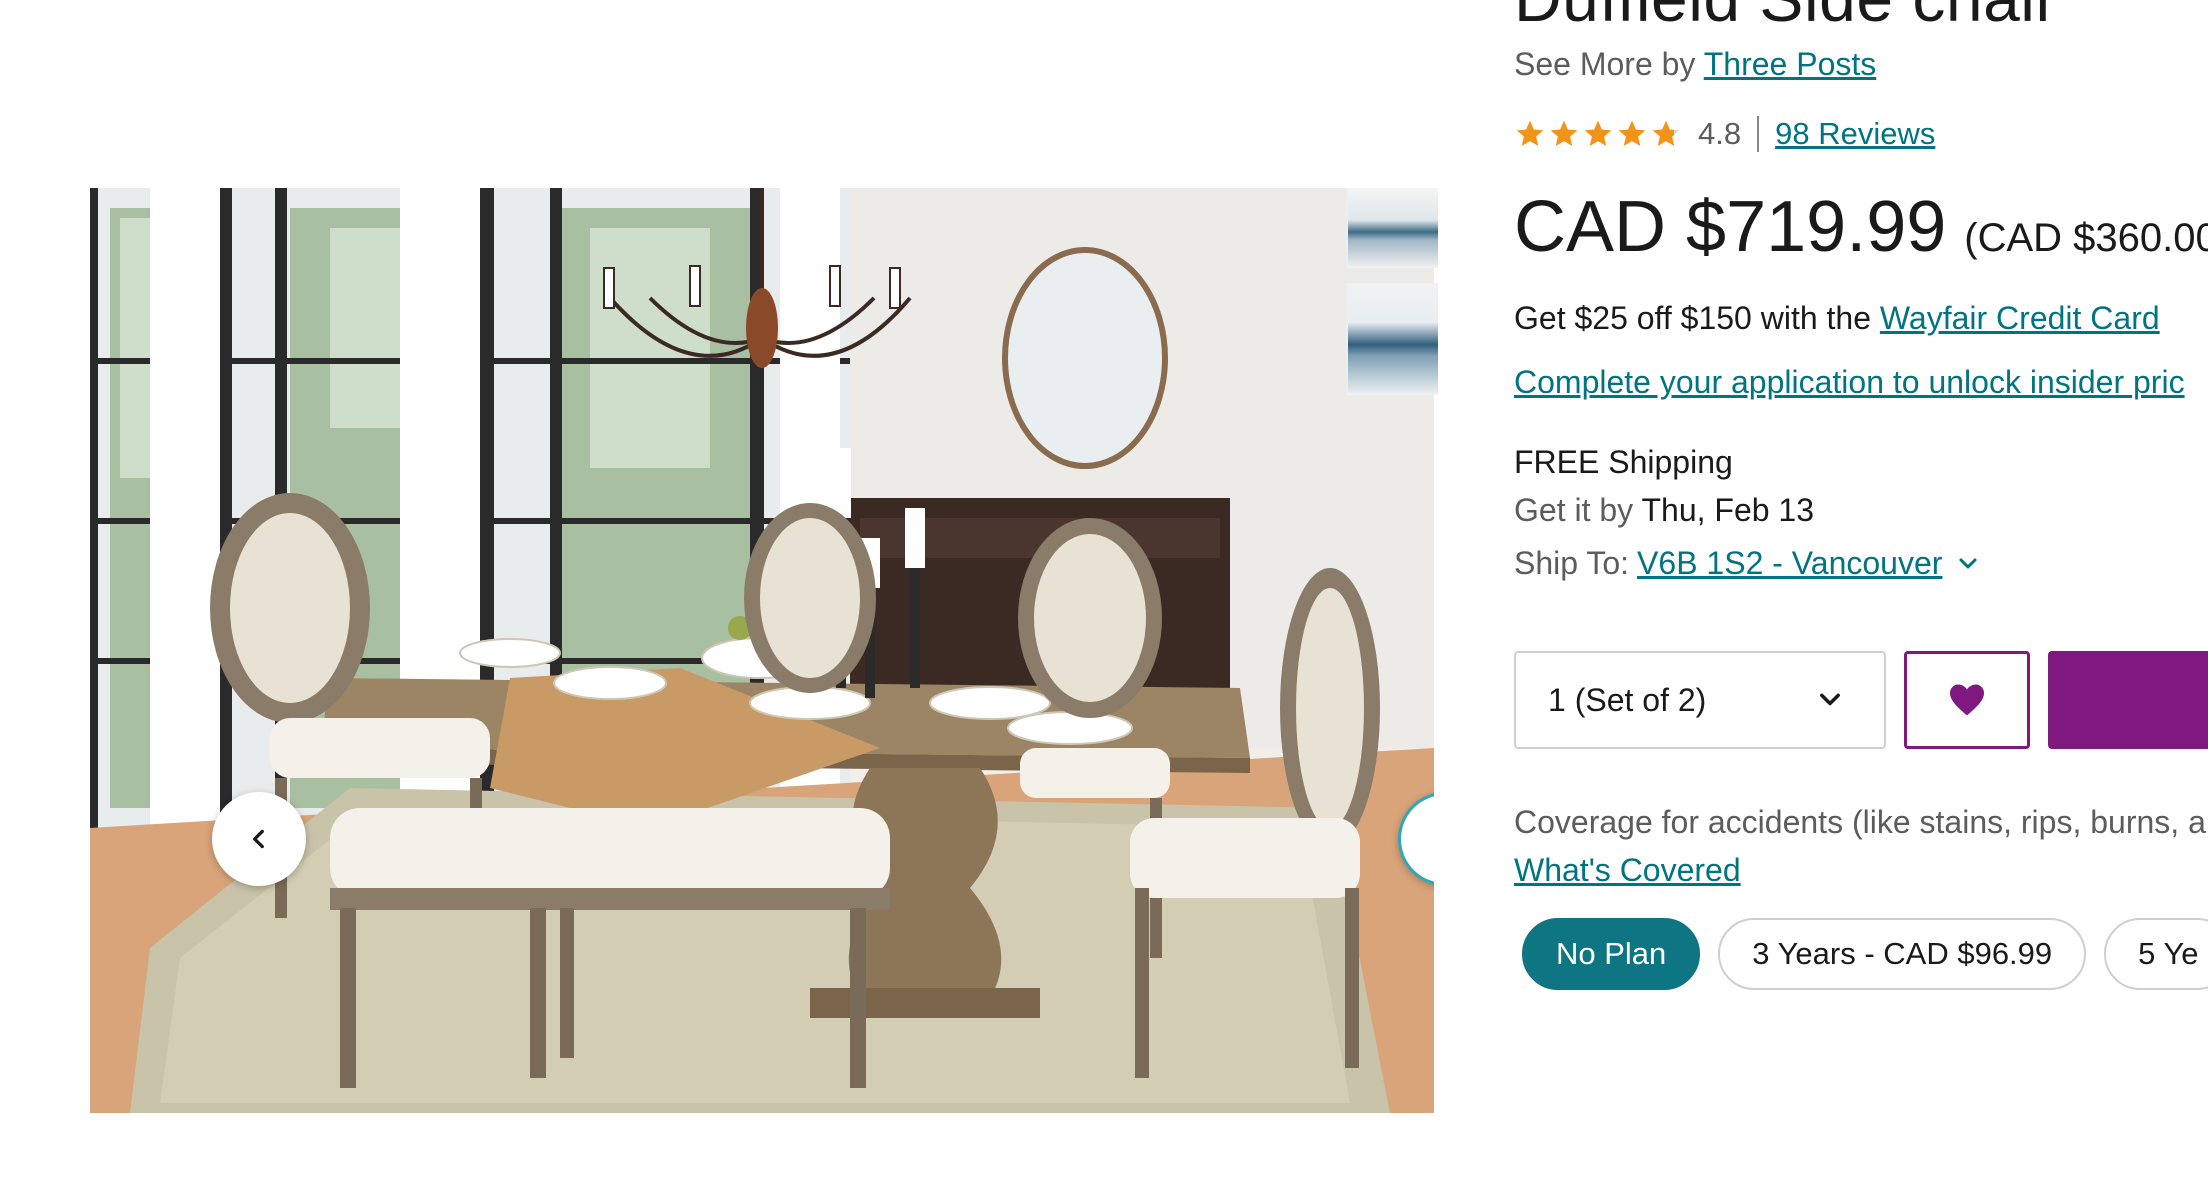  I want to click on protection-plan-options: No Plan 3 Years - CAD $96.99 5 Ye, so click(1861, 954).